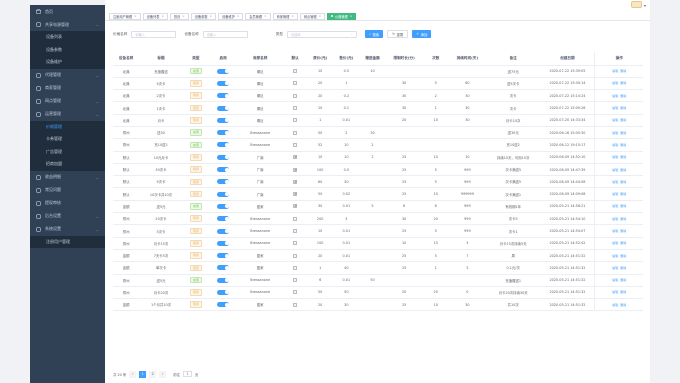  Describe the element at coordinates (645, 5) in the screenshot. I see `caret-down-icon: ▾` at that location.